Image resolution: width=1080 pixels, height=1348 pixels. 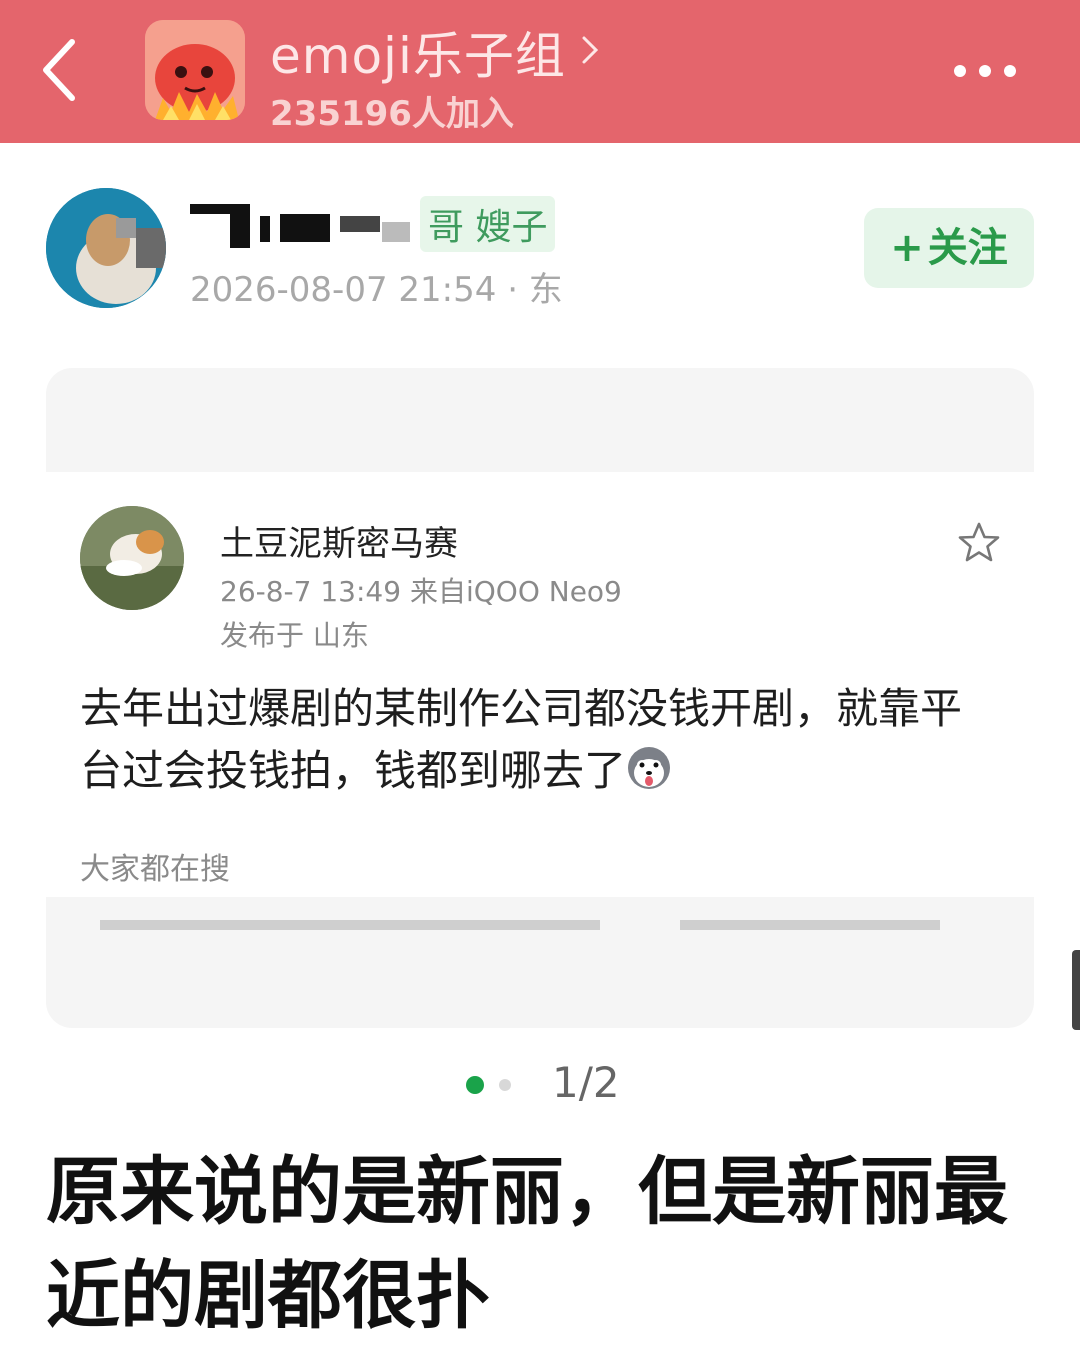 What do you see at coordinates (421, 591) in the screenshot?
I see `post-timestamp: 26-8-7 13:49 来自iQOO Neo9` at bounding box center [421, 591].